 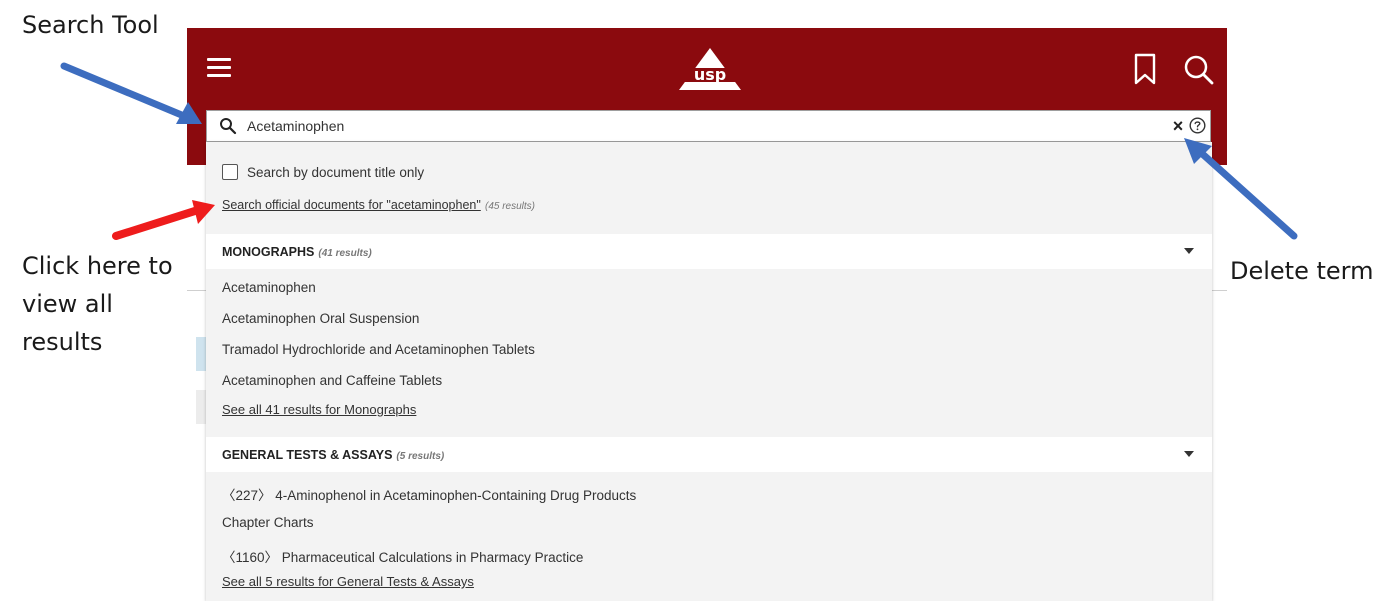 What do you see at coordinates (709, 454) in the screenshot?
I see `section-general-tests-header: GENERAL TESTS & ASSAYS (5 results)` at bounding box center [709, 454].